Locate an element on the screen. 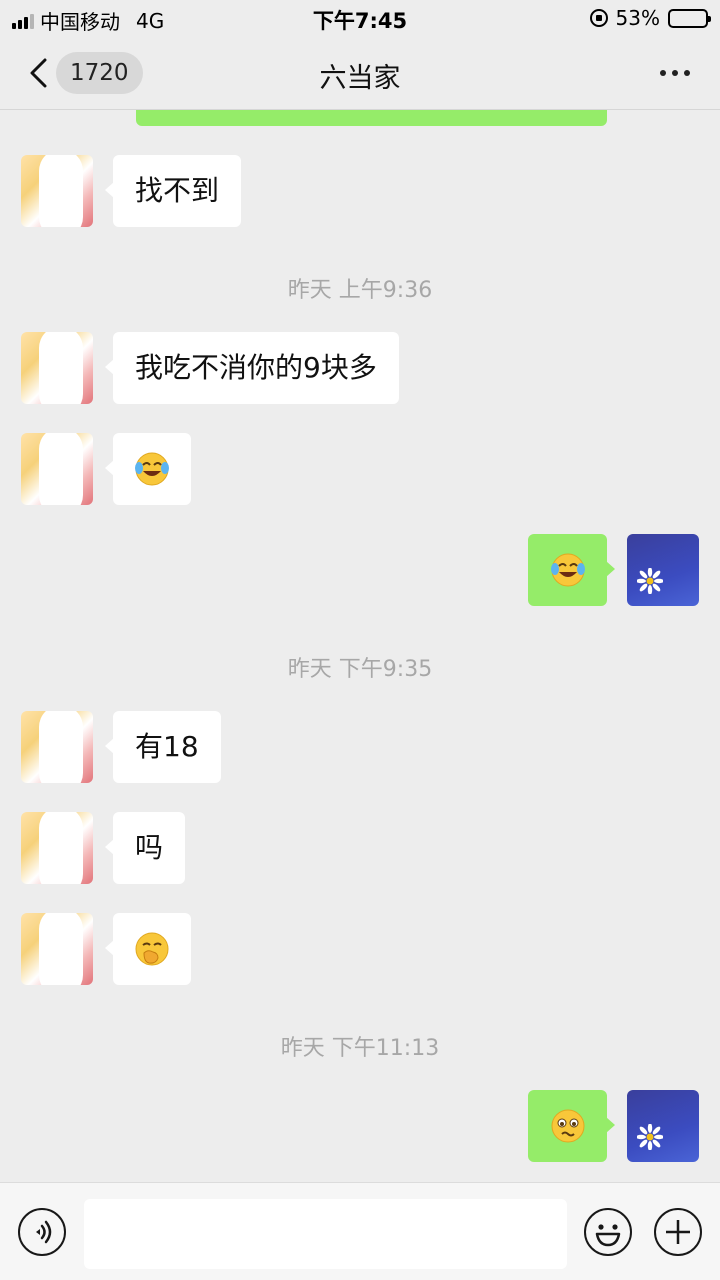 This screenshot has width=720, height=1280. chat-title: 六当家 is located at coordinates (360, 78).